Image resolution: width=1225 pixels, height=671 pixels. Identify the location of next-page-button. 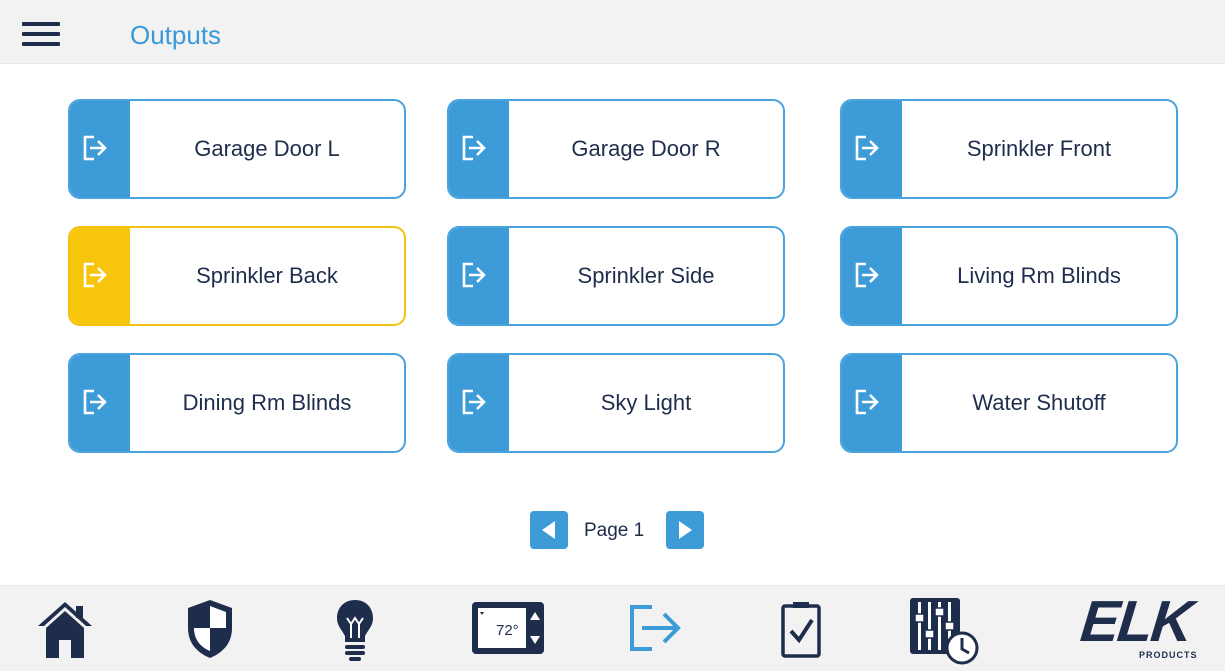
(685, 530).